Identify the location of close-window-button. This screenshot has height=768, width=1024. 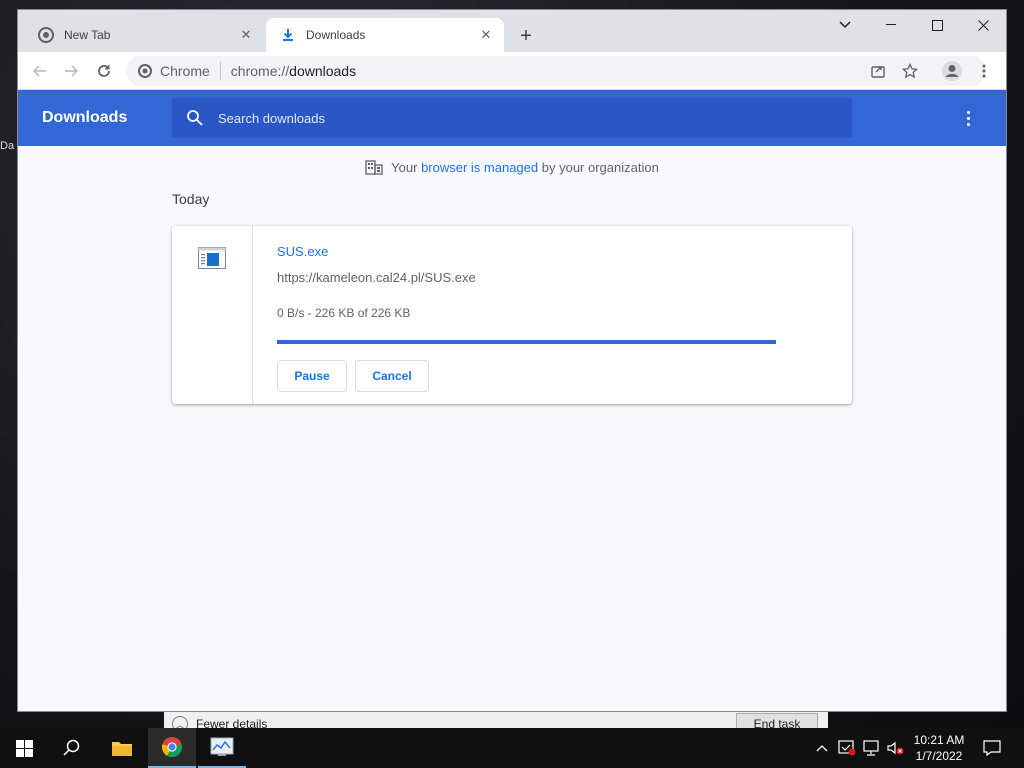
(983, 25).